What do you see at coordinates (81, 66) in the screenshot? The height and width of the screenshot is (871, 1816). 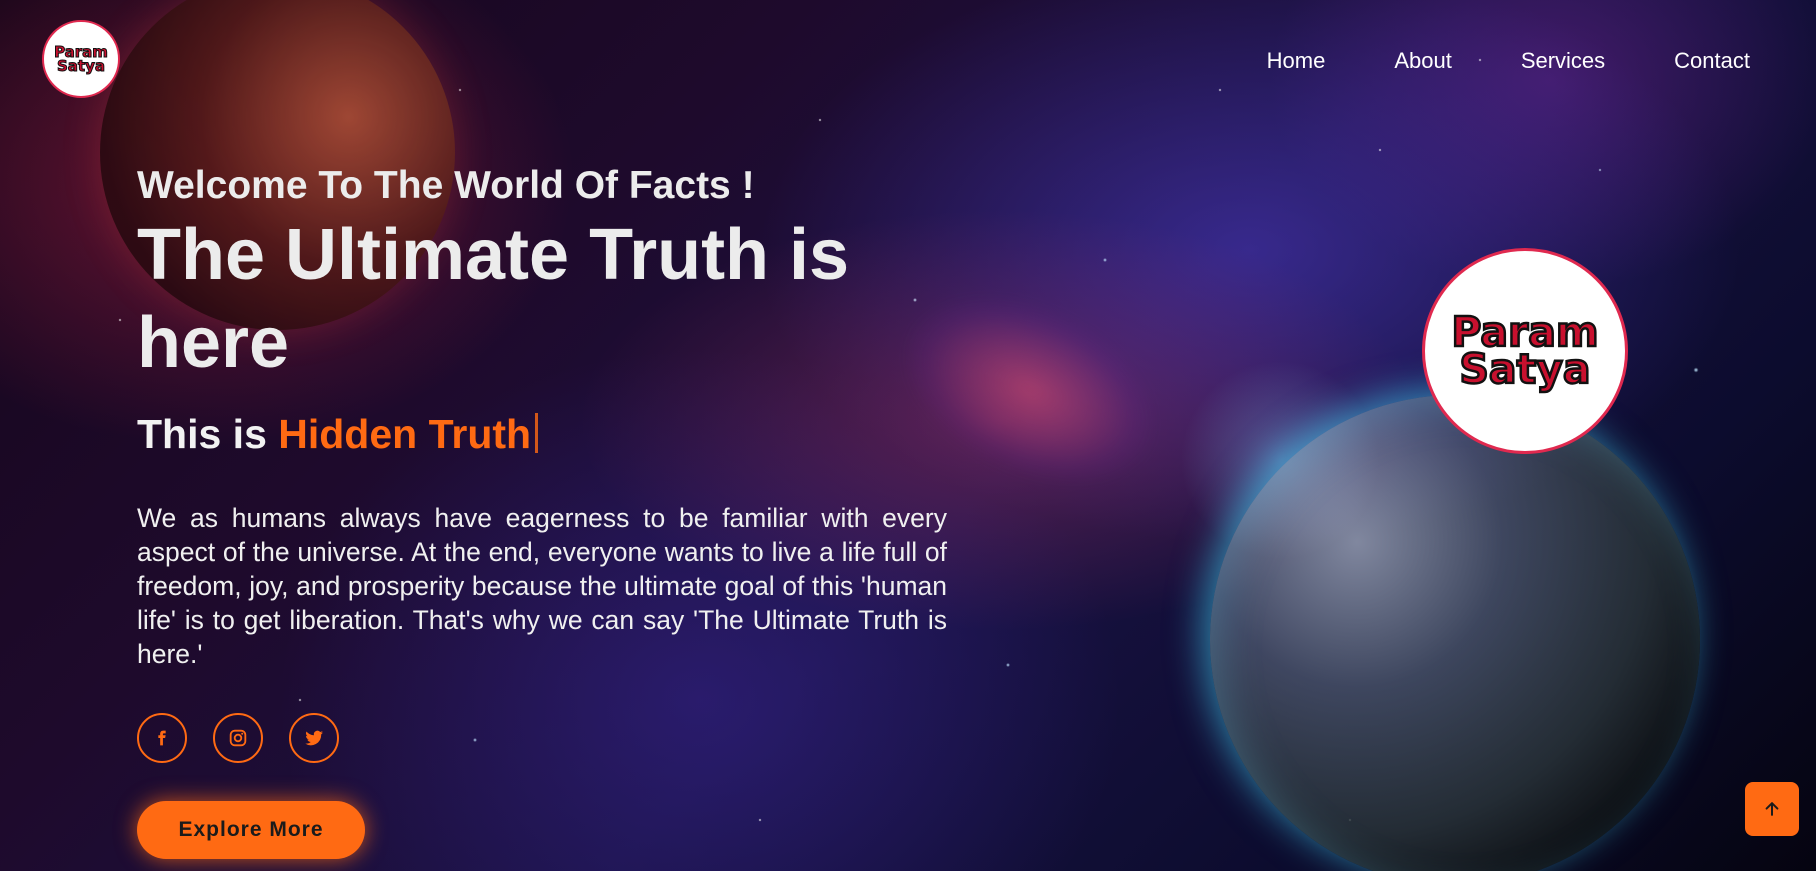 I see `logo-text-line2: Satya` at bounding box center [81, 66].